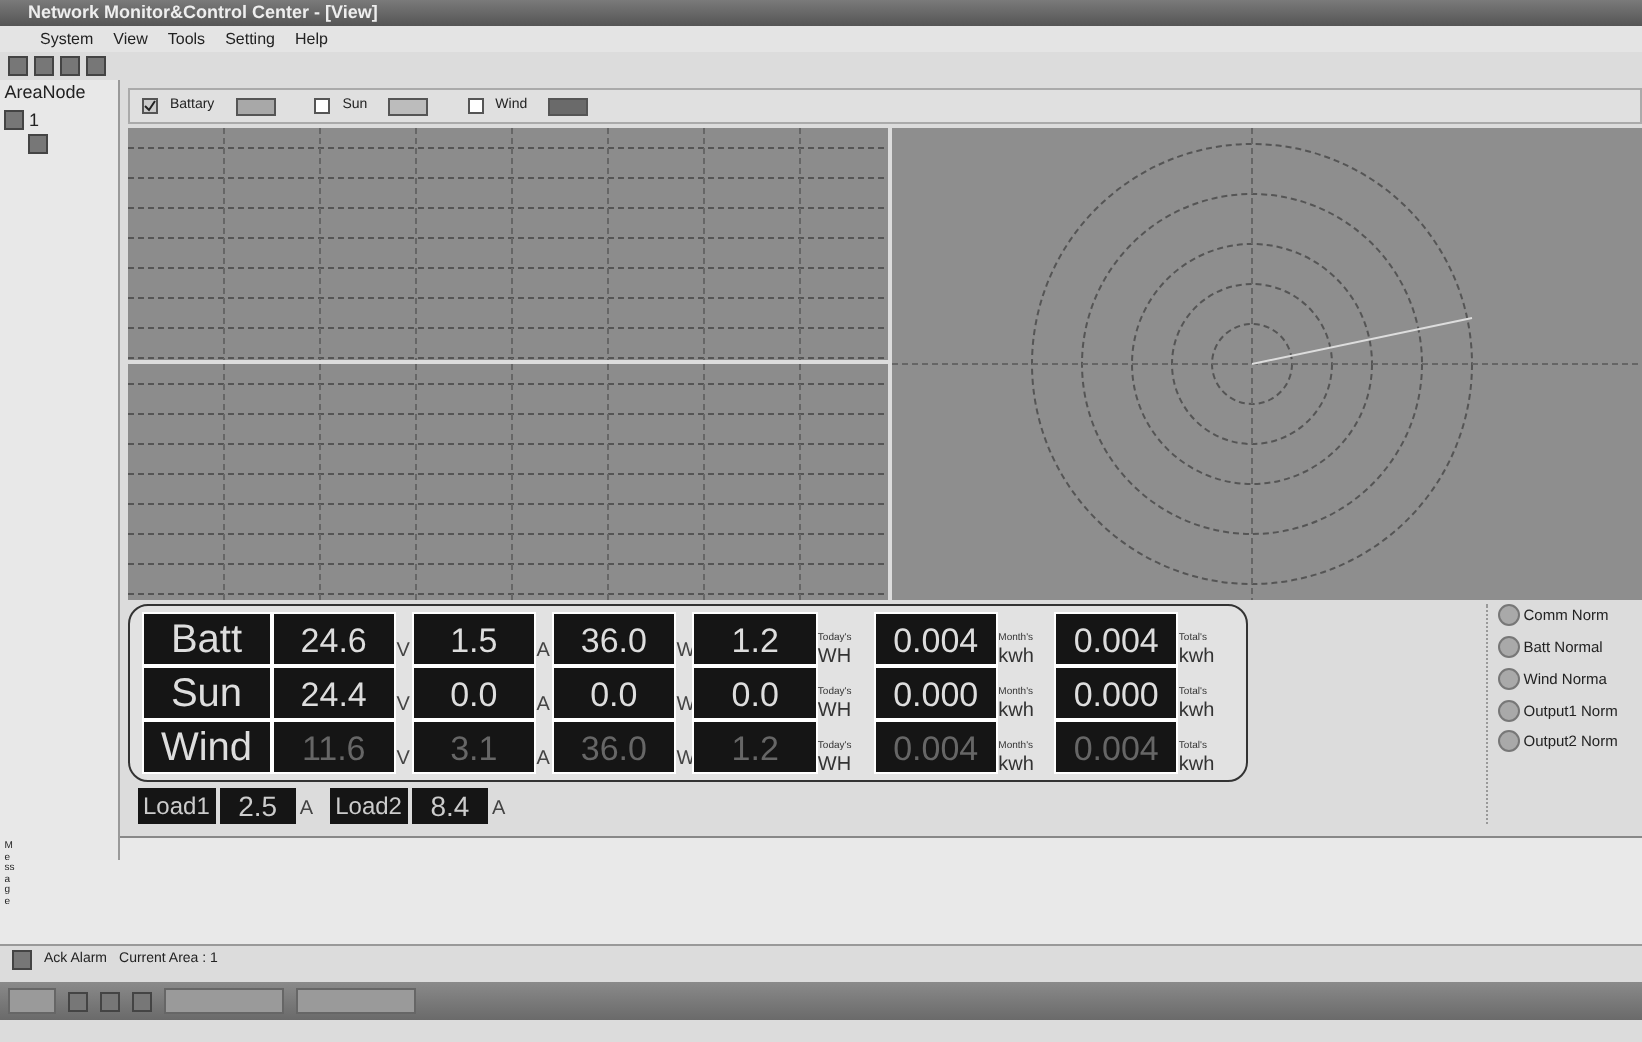 This screenshot has width=1642, height=1042. Describe the element at coordinates (32, 1001) in the screenshot. I see `start-button` at that location.